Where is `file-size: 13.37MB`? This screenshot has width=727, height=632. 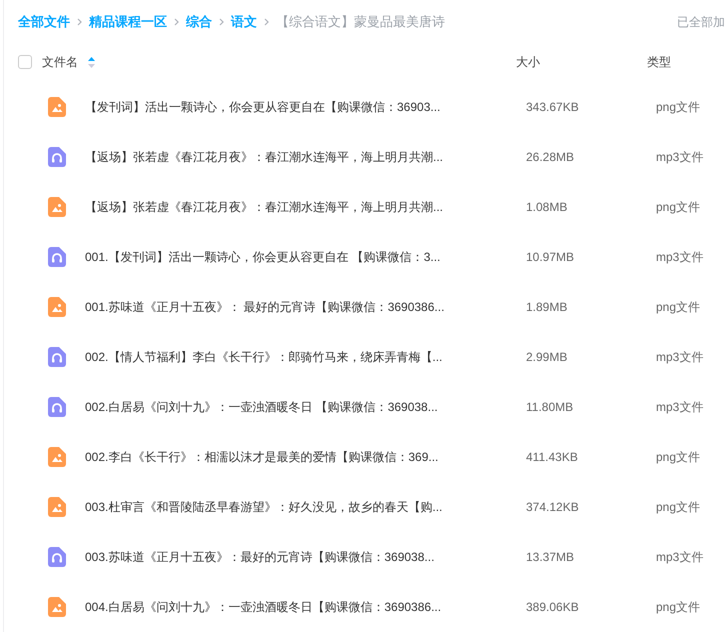 file-size: 13.37MB is located at coordinates (550, 557).